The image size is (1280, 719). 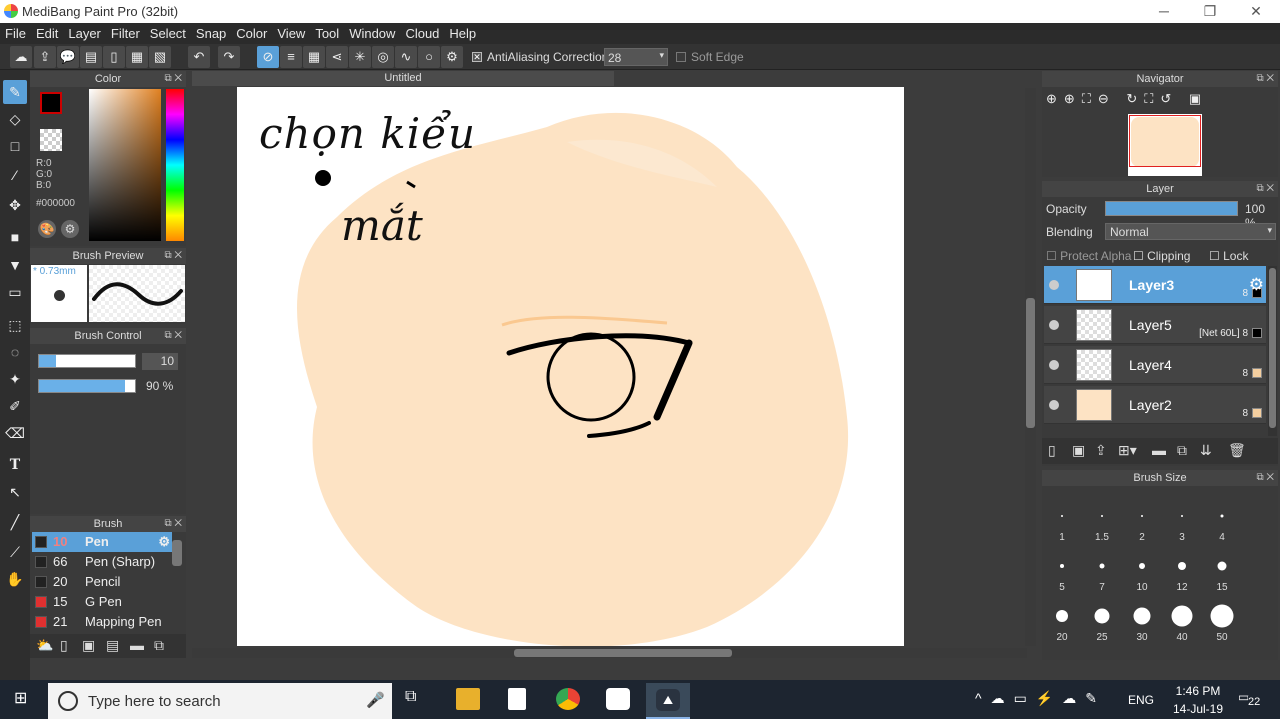 What do you see at coordinates (1161, 256) in the screenshot?
I see `clipping-option: ☐ Clipping` at bounding box center [1161, 256].